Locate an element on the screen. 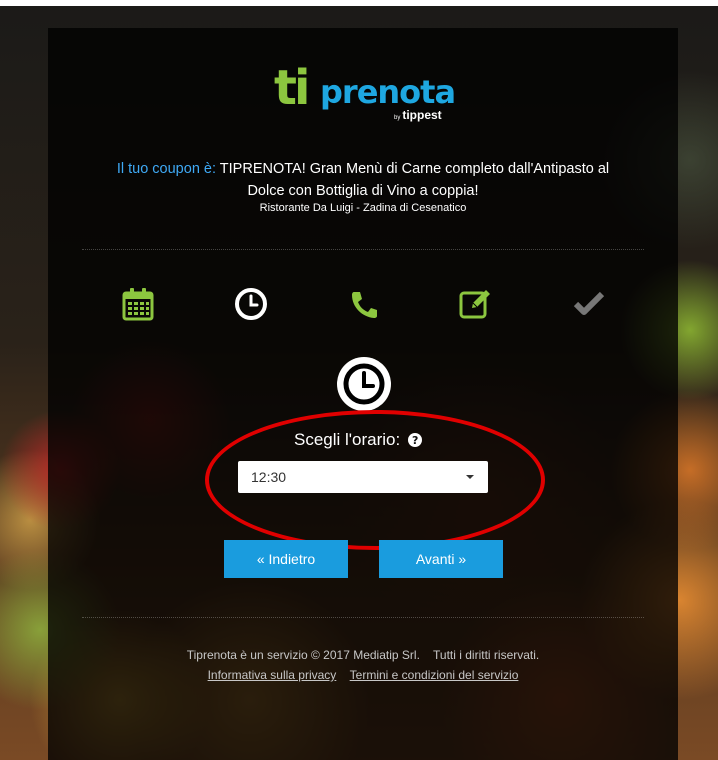  top-edge is located at coordinates (359, 3).